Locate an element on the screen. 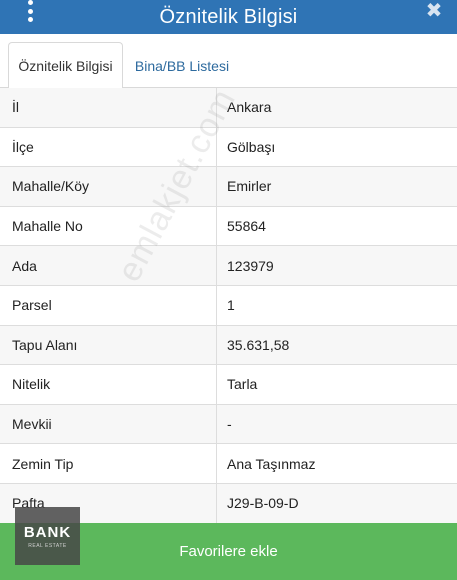 The height and width of the screenshot is (580, 457). bank-logo-text: BANK is located at coordinates (47, 532).